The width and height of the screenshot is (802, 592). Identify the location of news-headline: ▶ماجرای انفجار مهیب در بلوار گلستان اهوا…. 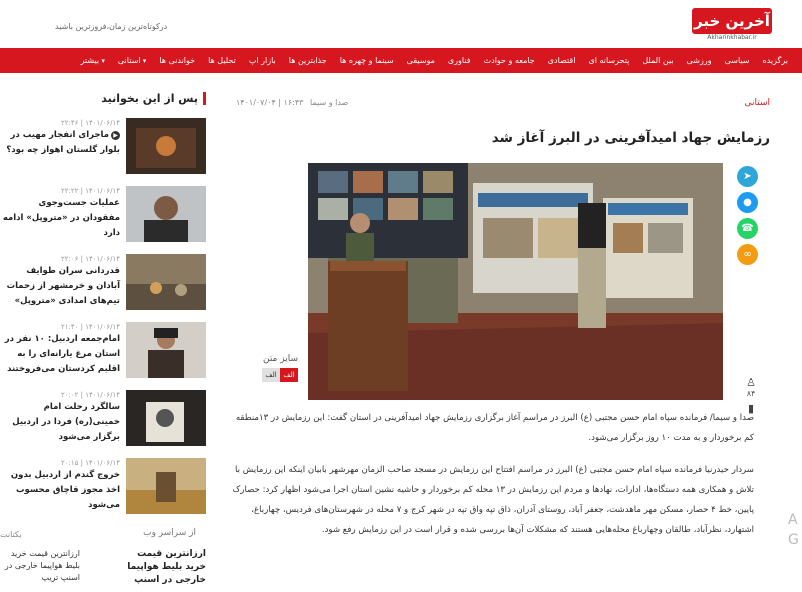
(60, 143).